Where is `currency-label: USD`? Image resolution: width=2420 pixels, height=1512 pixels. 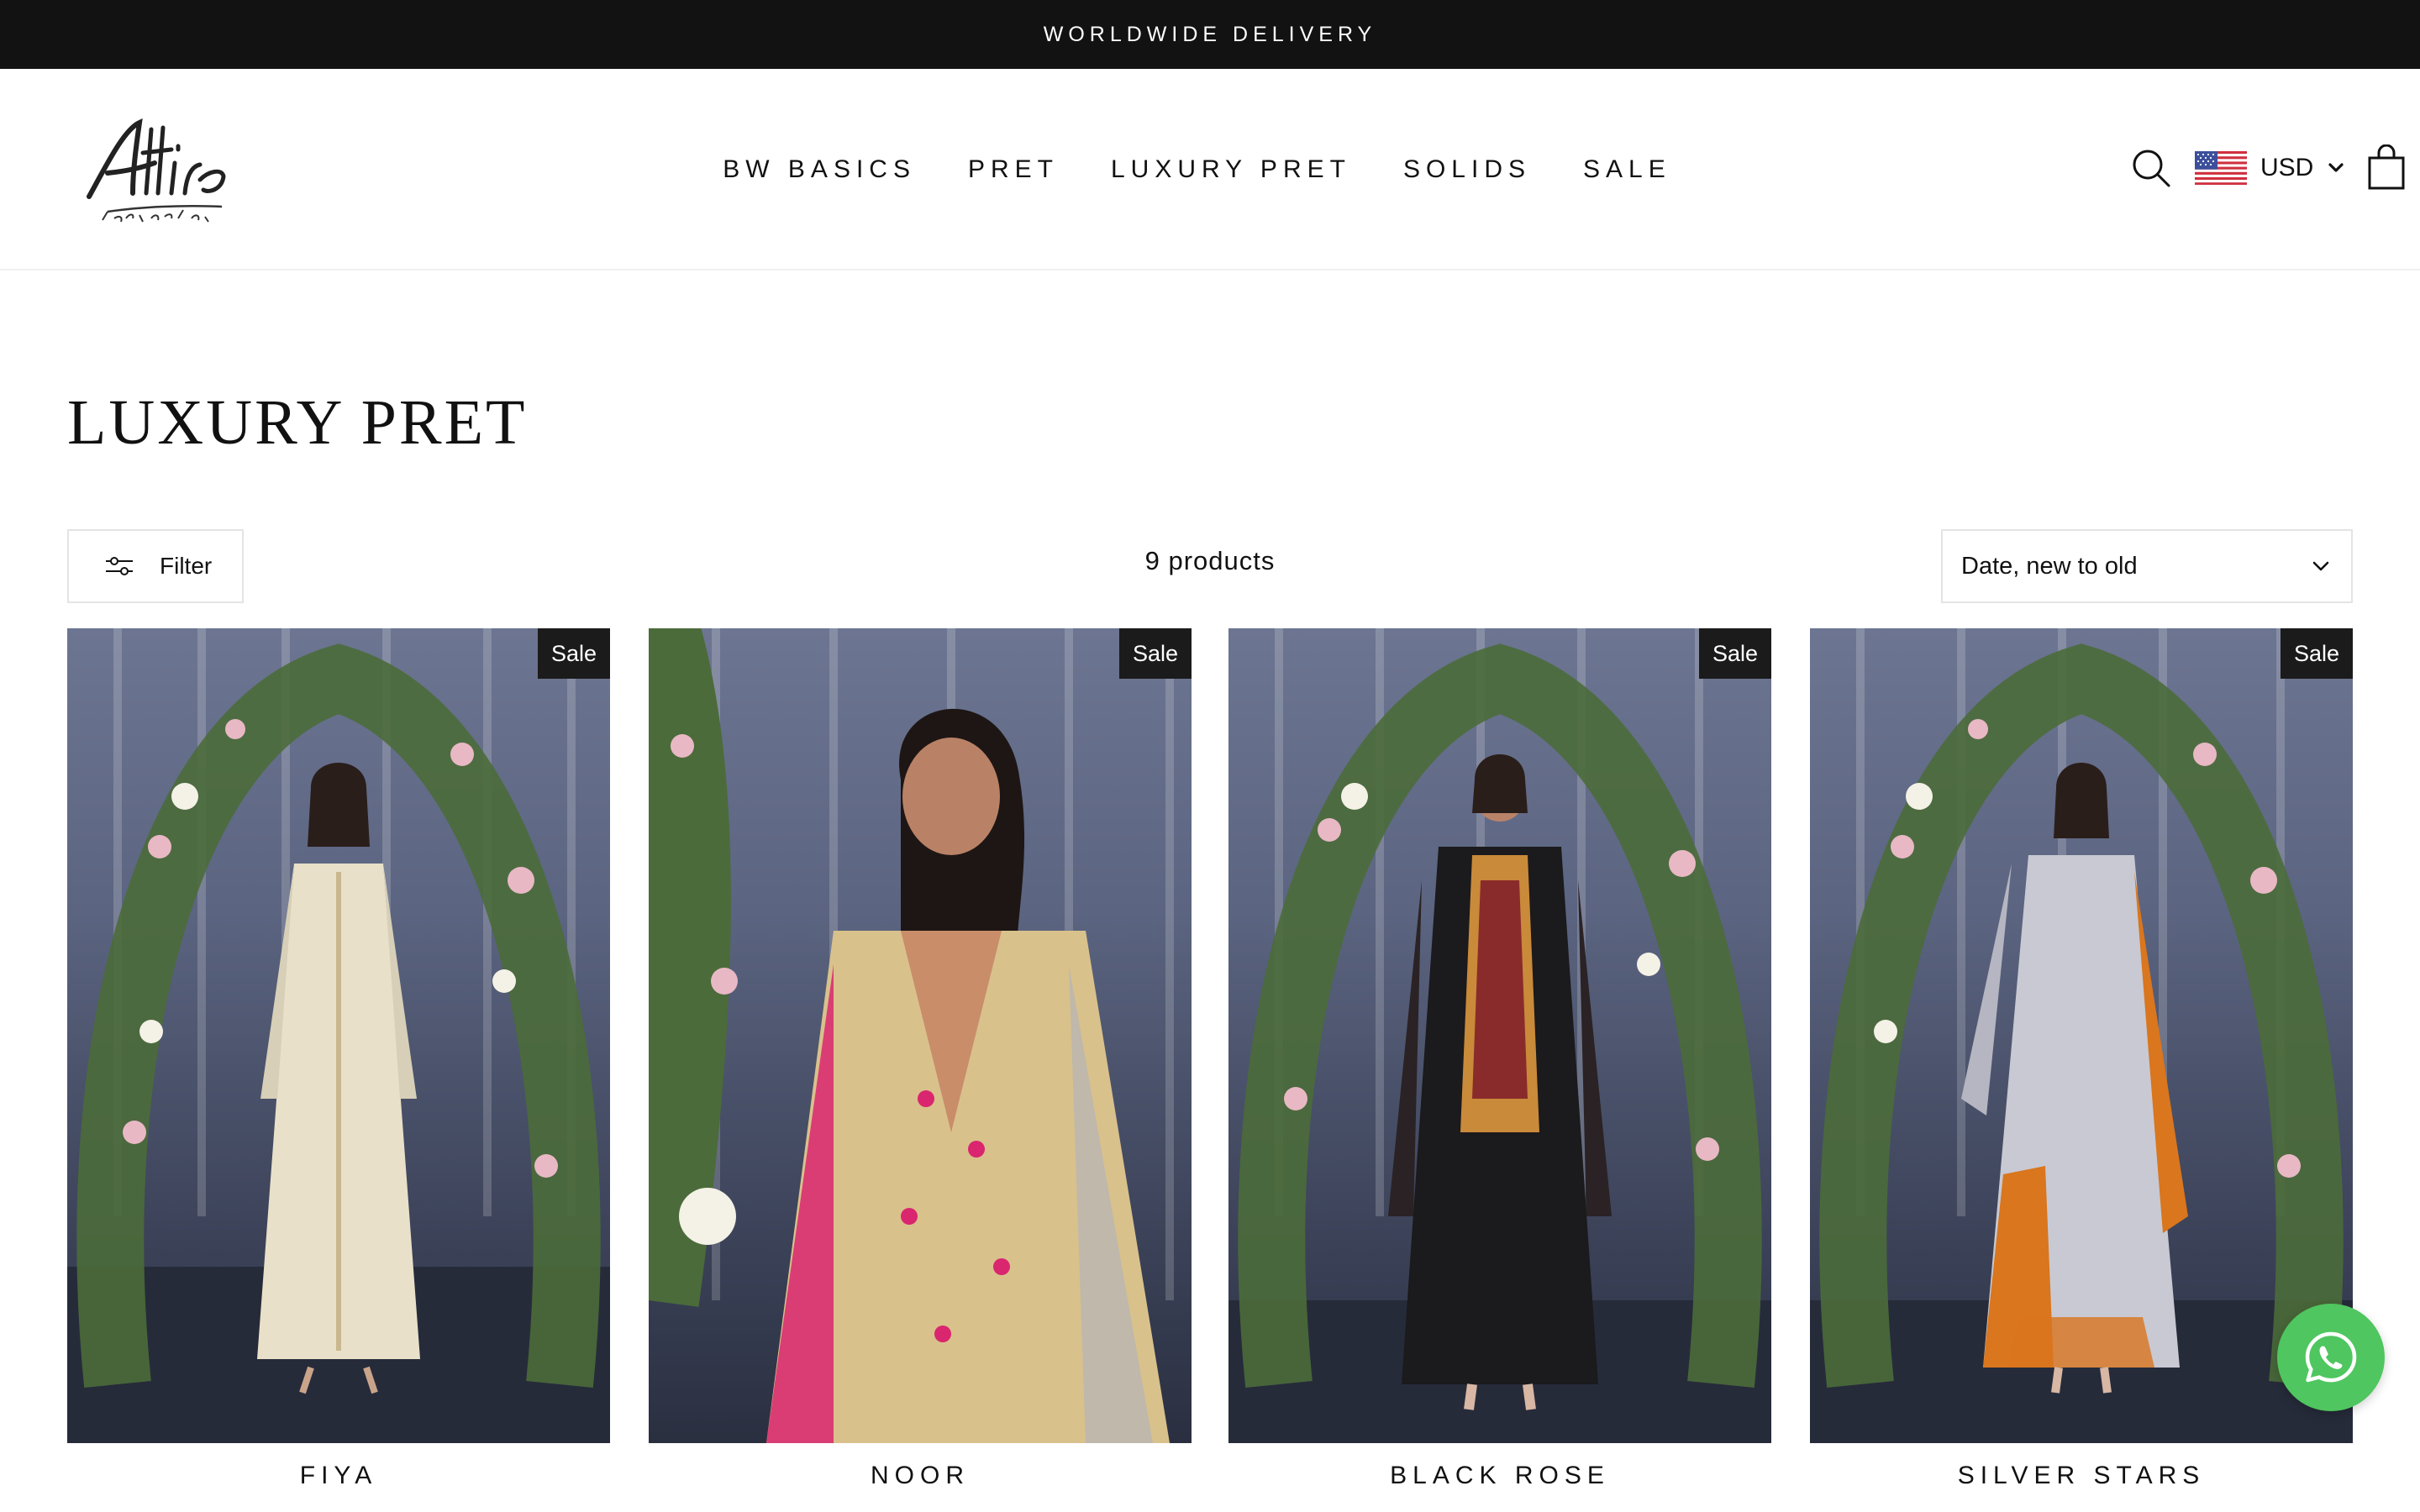
currency-label: USD is located at coordinates (2287, 167).